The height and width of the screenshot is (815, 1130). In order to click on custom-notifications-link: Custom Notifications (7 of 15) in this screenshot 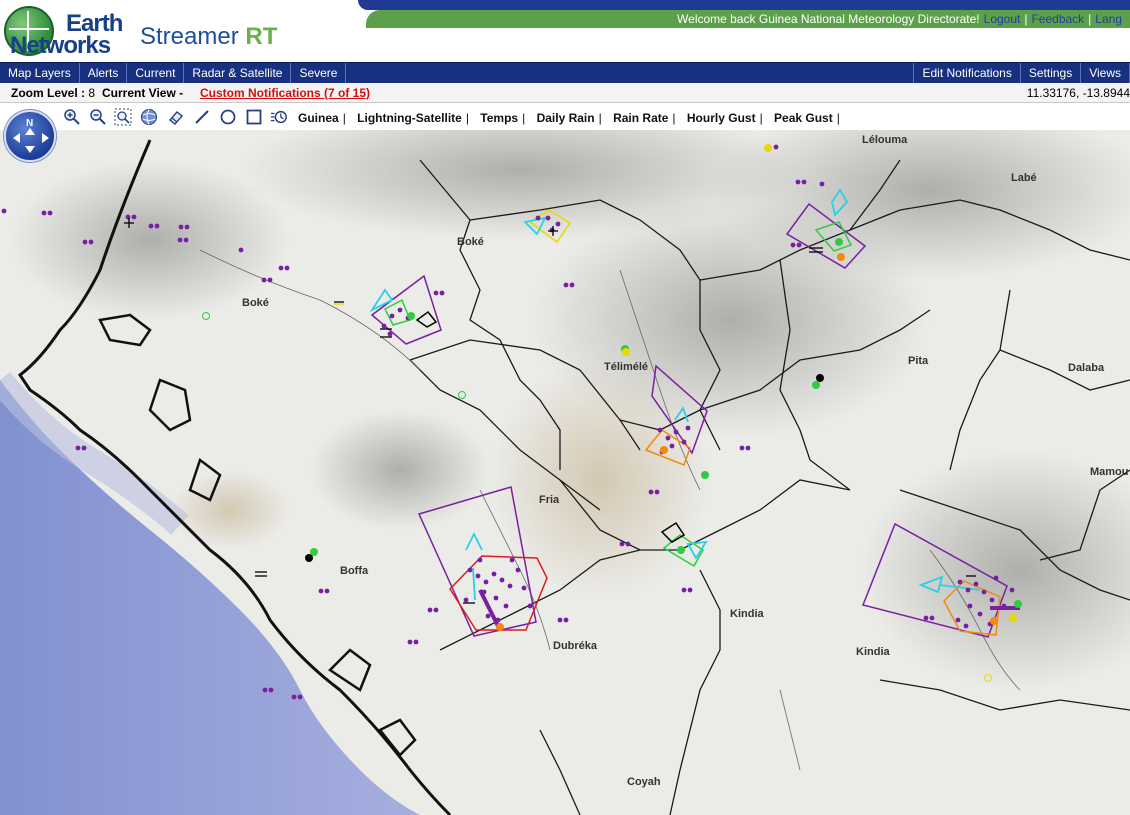, I will do `click(285, 93)`.